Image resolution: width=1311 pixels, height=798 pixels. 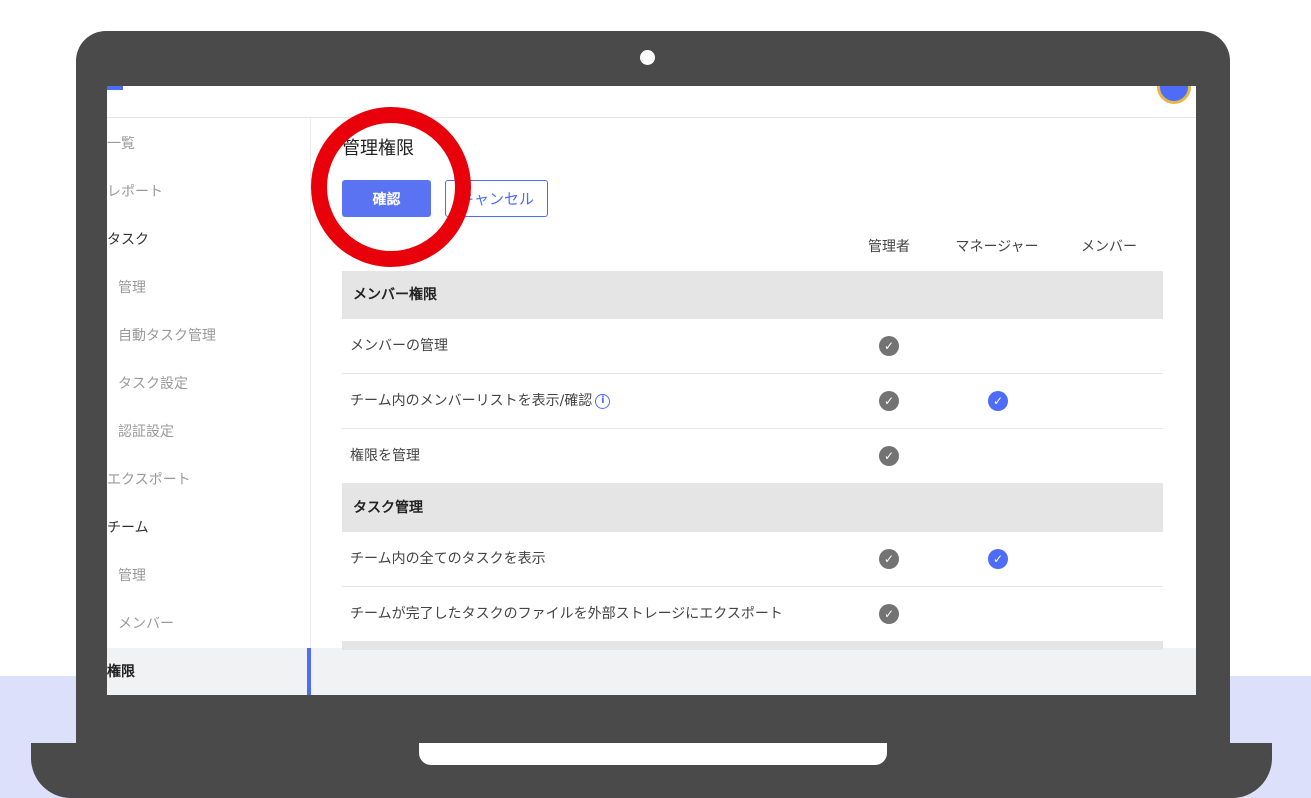 I want to click on sidebar-item-11: 権限, so click(x=209, y=671).